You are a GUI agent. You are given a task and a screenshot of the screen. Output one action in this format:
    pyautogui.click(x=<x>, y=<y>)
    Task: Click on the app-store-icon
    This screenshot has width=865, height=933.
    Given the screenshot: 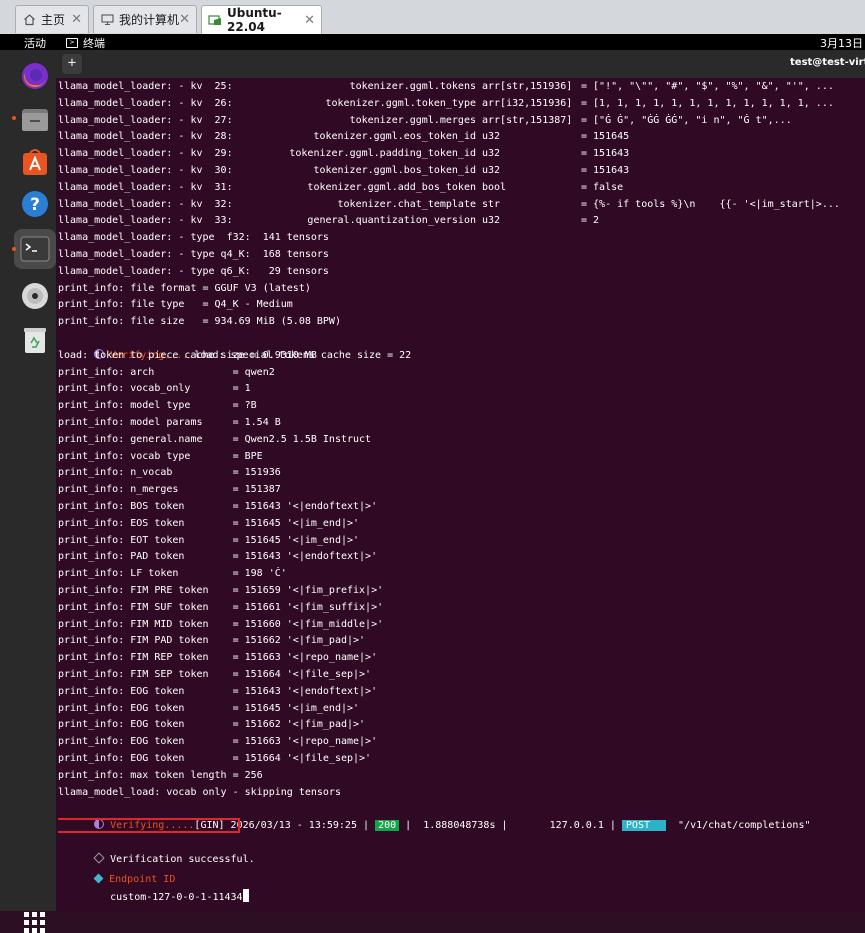 What is the action you would take?
    pyautogui.click(x=35, y=162)
    